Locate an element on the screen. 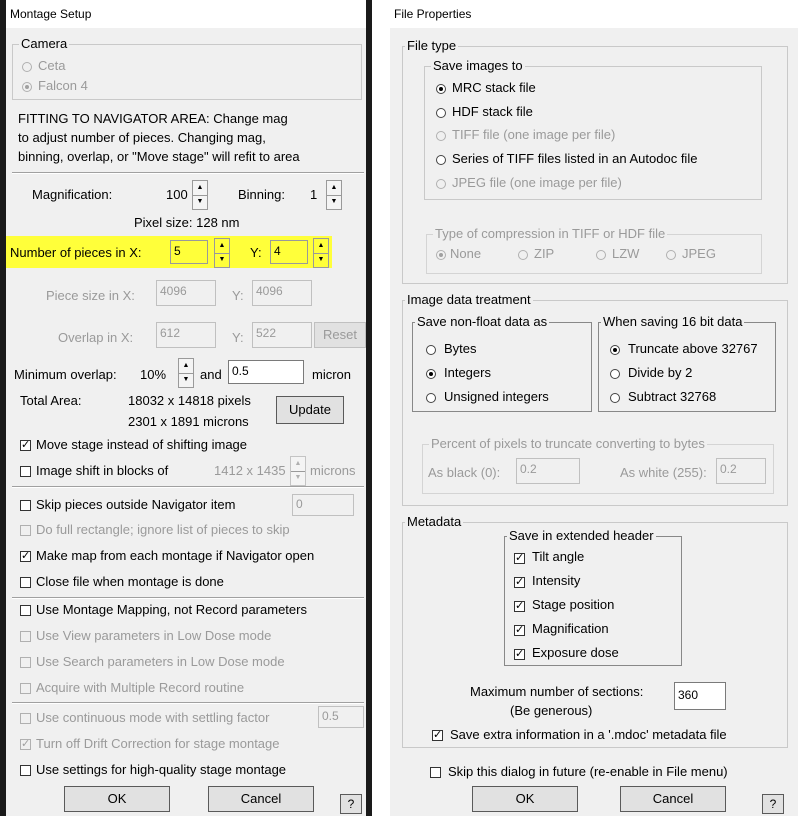  camera-falcon-label: Falcon 4 is located at coordinates (63, 85).